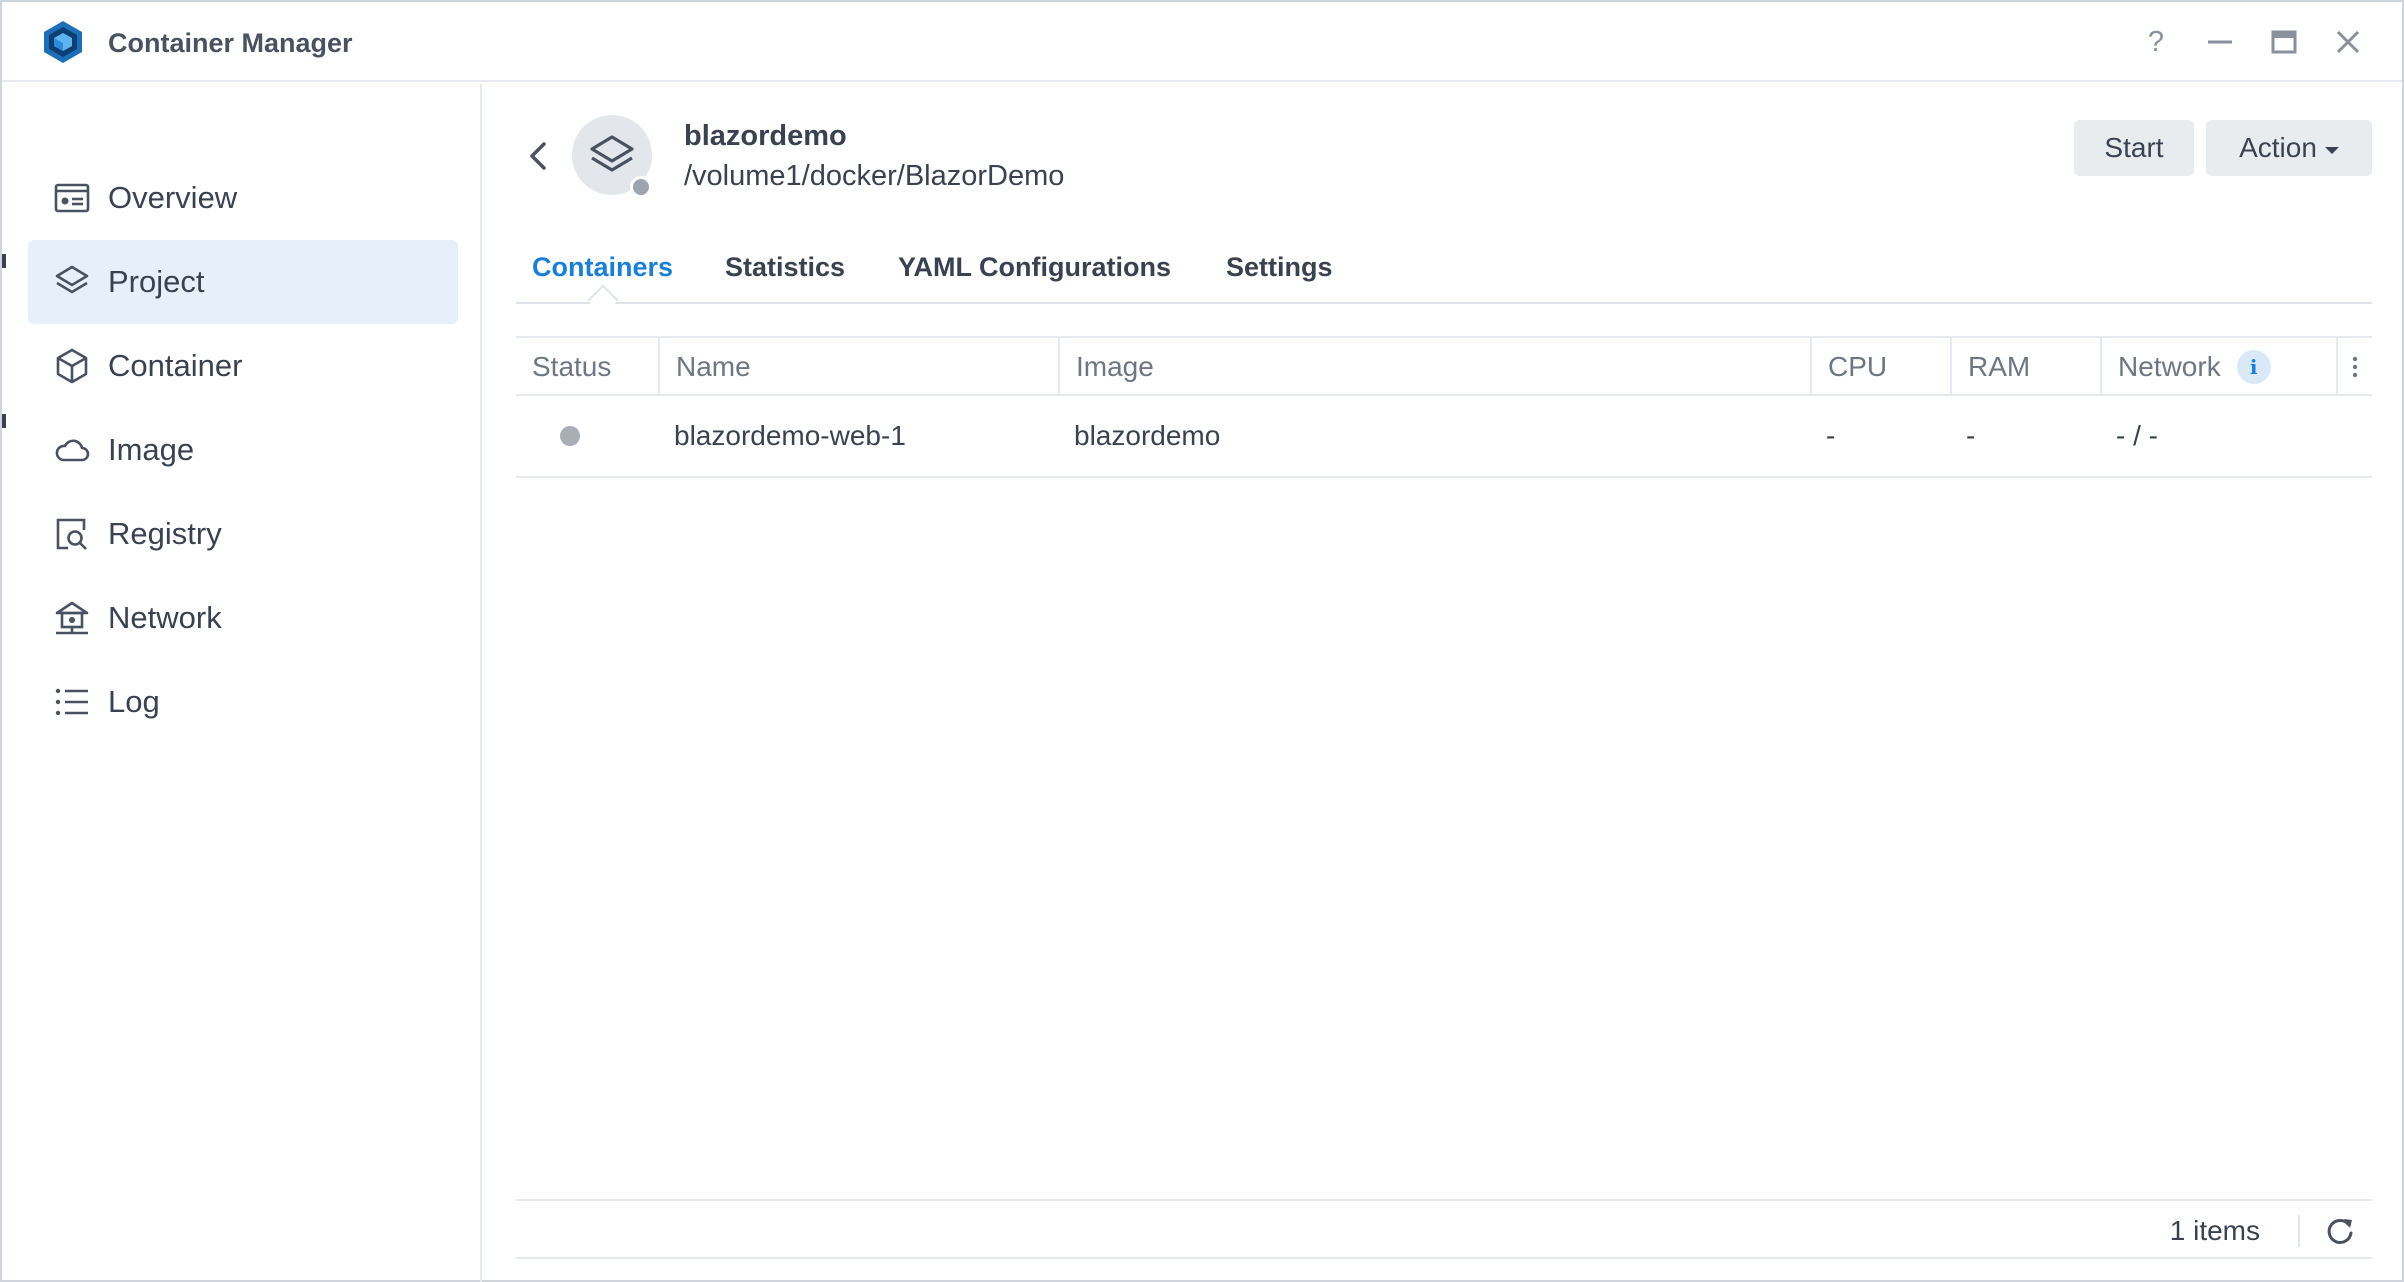 Image resolution: width=2404 pixels, height=1282 pixels. I want to click on column-header-network-label: Network, so click(2169, 366).